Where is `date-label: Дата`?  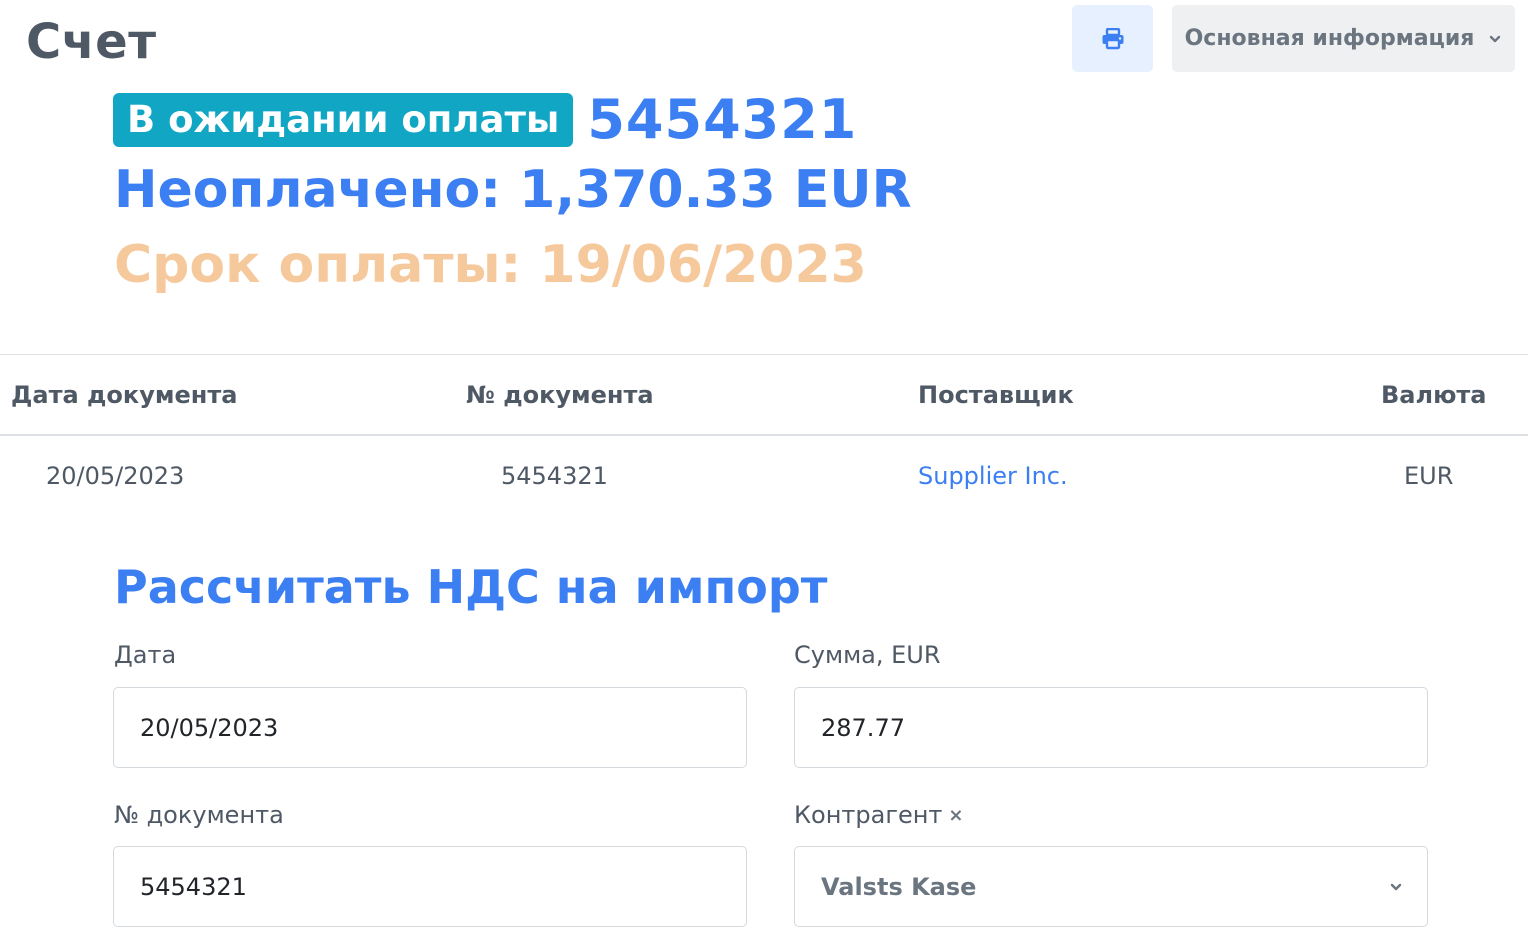
date-label: Дата is located at coordinates (145, 655).